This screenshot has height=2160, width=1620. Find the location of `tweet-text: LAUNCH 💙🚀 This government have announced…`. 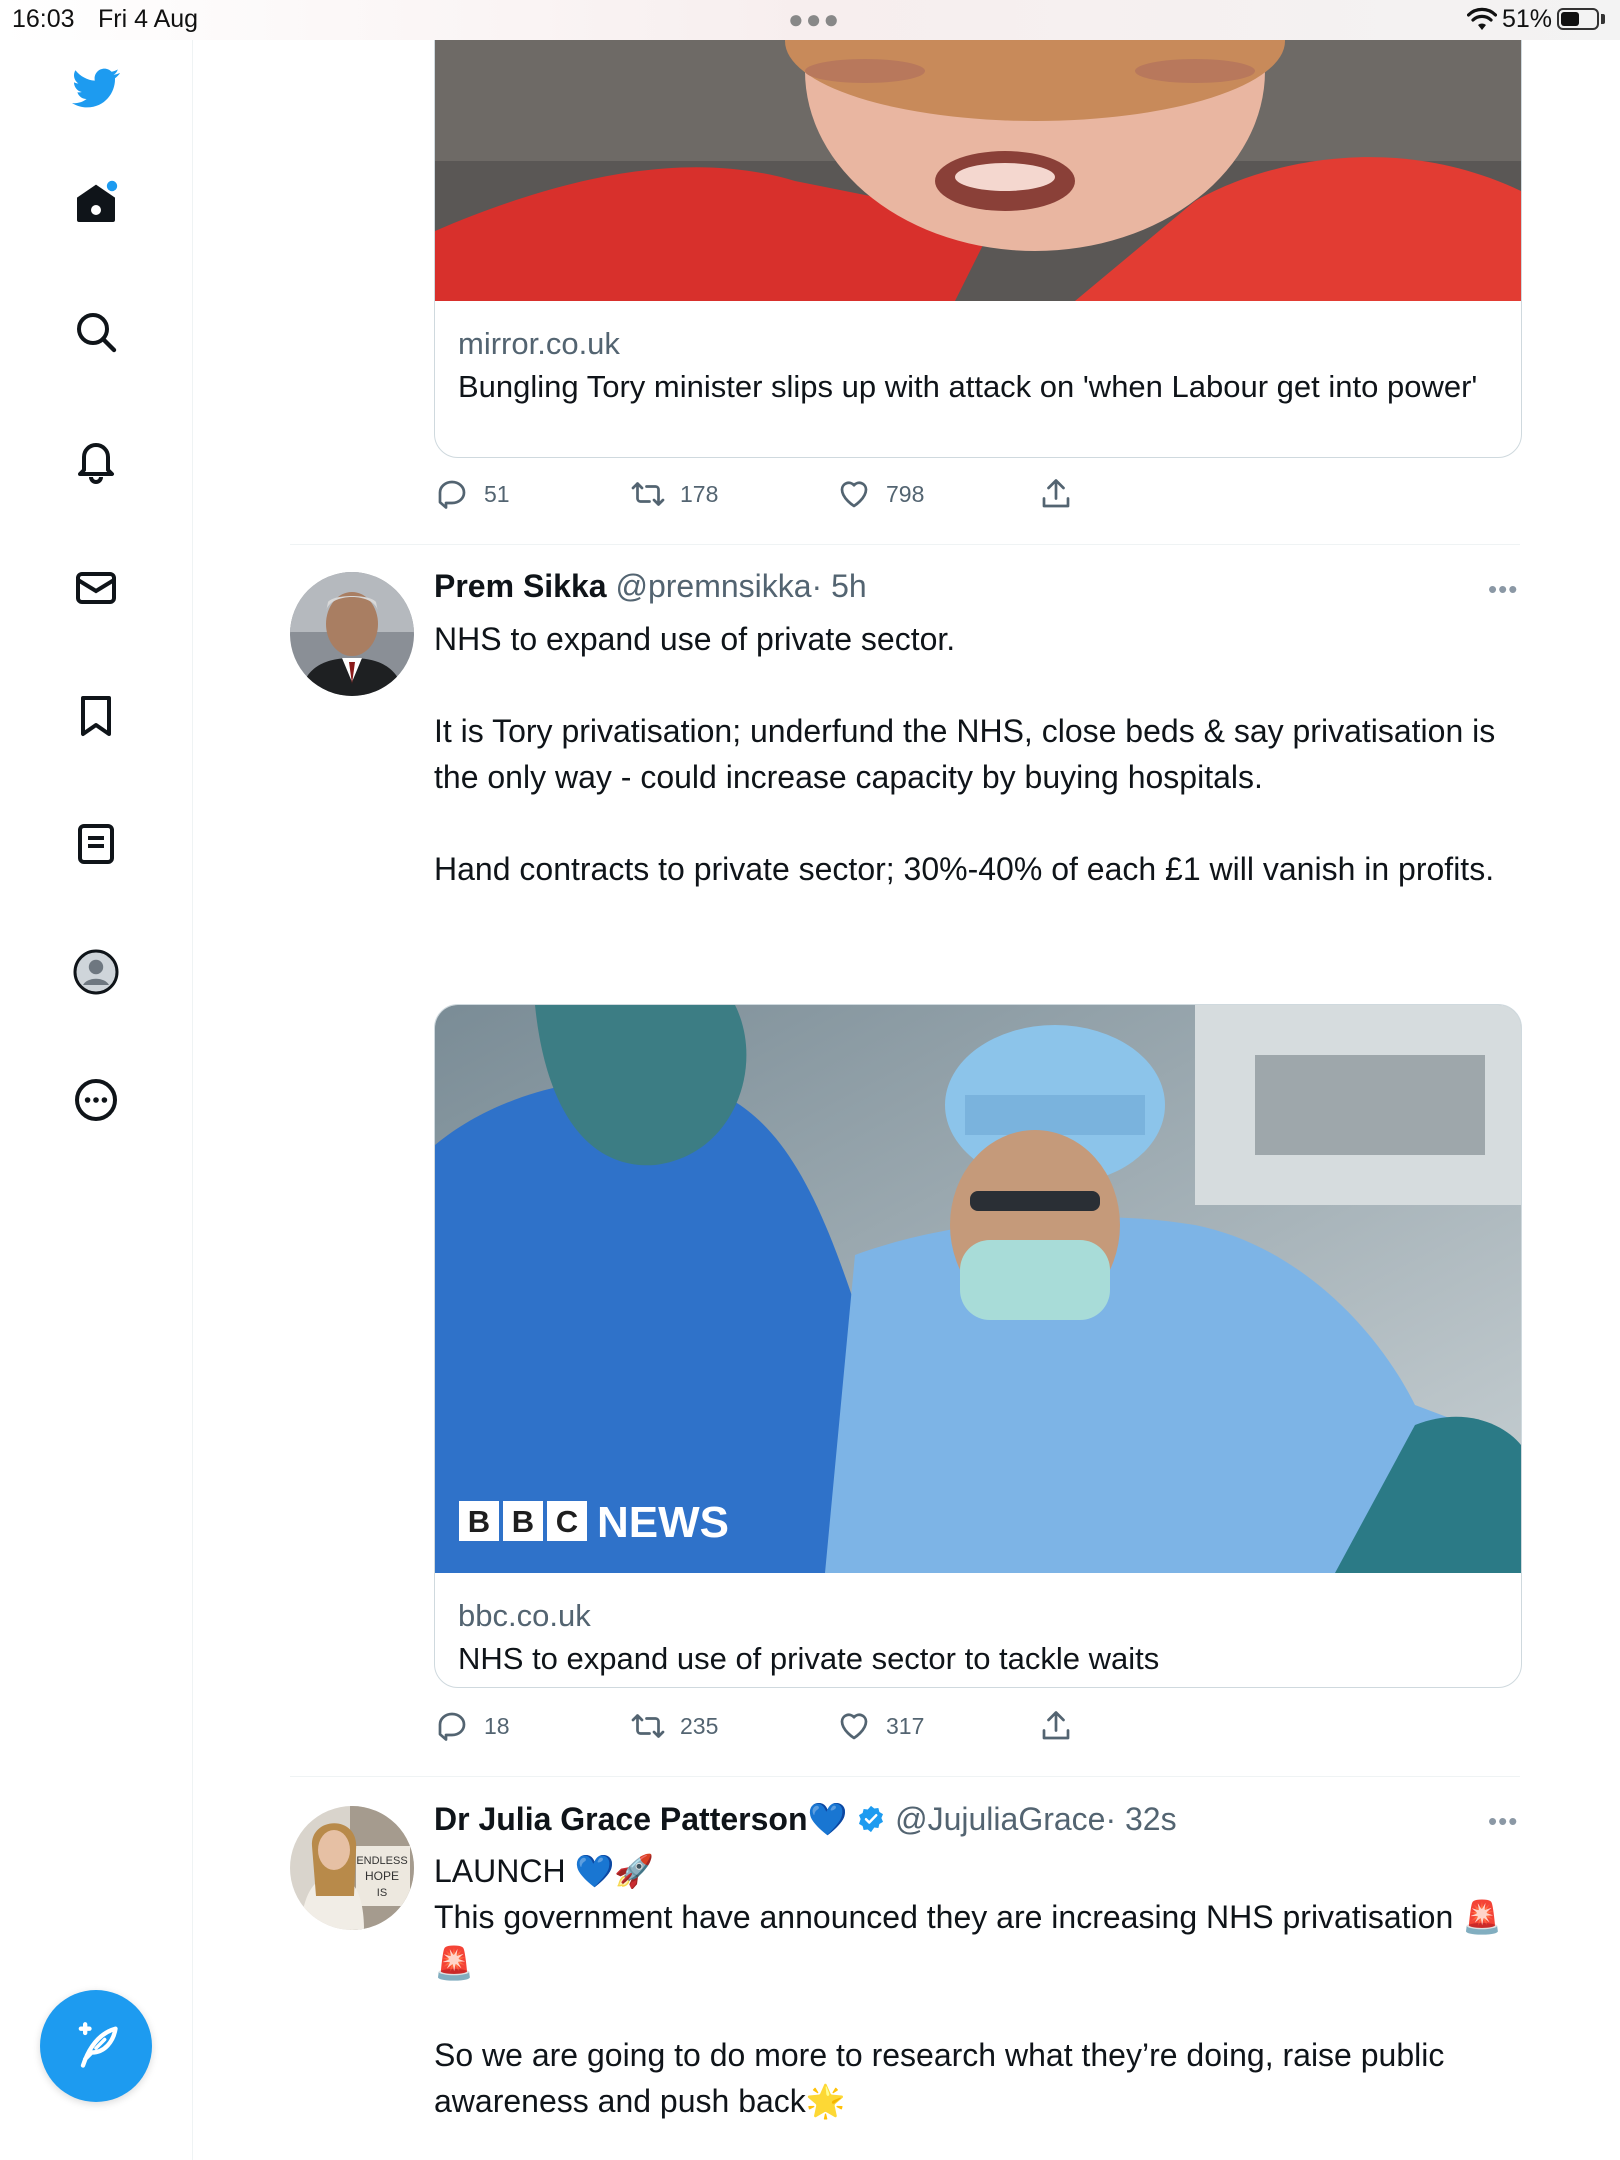

tweet-text: LAUNCH 💙🚀 This government have announced… is located at coordinates (979, 1986).